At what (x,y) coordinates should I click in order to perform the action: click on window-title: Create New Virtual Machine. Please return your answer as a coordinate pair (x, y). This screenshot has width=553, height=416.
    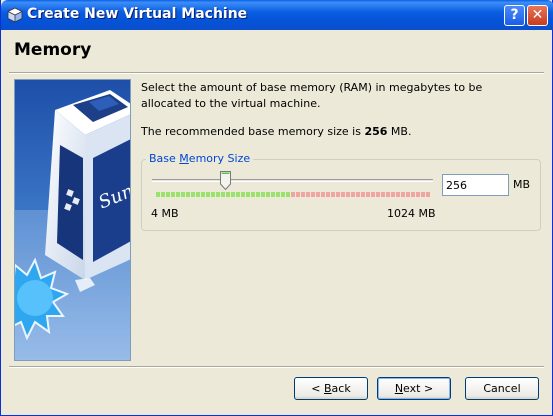
    Looking at the image, I should click on (137, 14).